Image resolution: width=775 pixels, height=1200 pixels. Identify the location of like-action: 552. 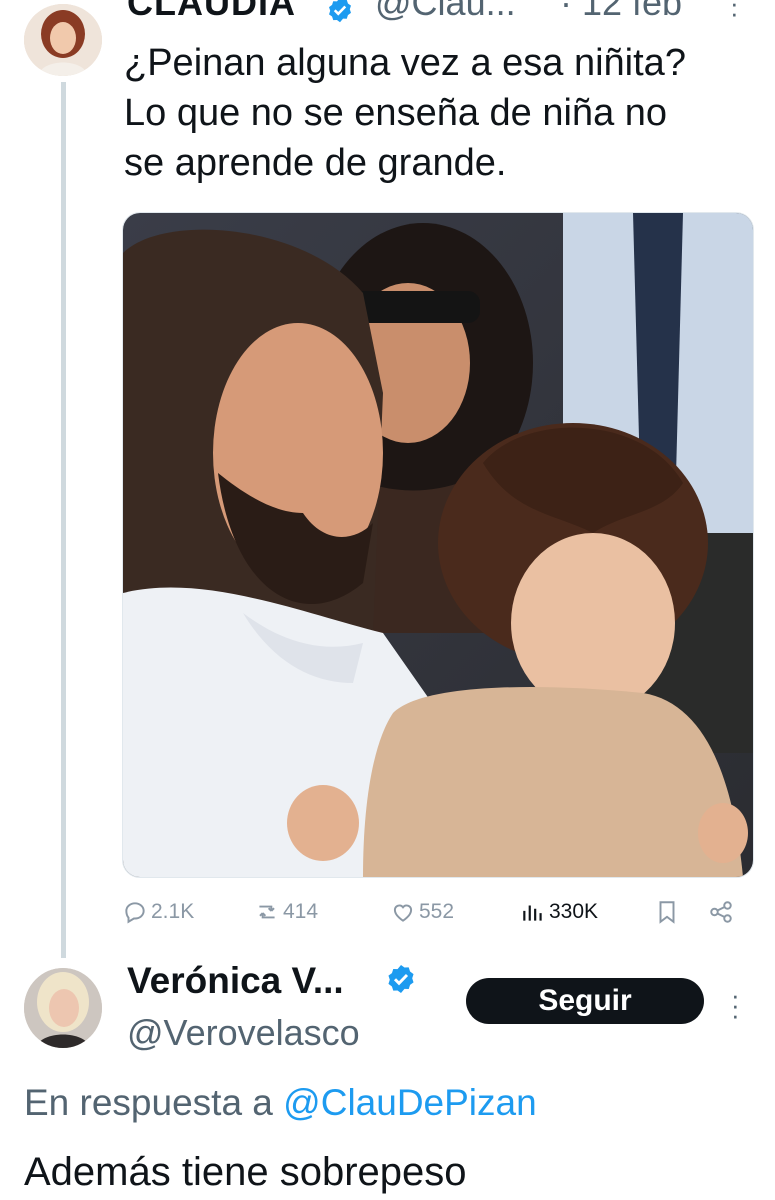
(422, 912).